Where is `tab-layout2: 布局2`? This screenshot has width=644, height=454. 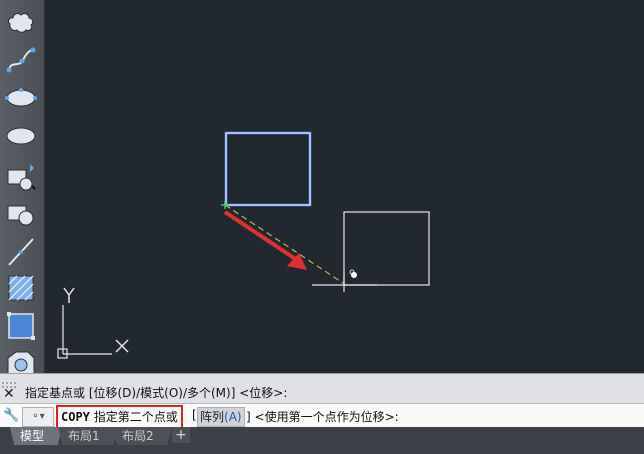 tab-layout2: 布局2 is located at coordinates (142, 436).